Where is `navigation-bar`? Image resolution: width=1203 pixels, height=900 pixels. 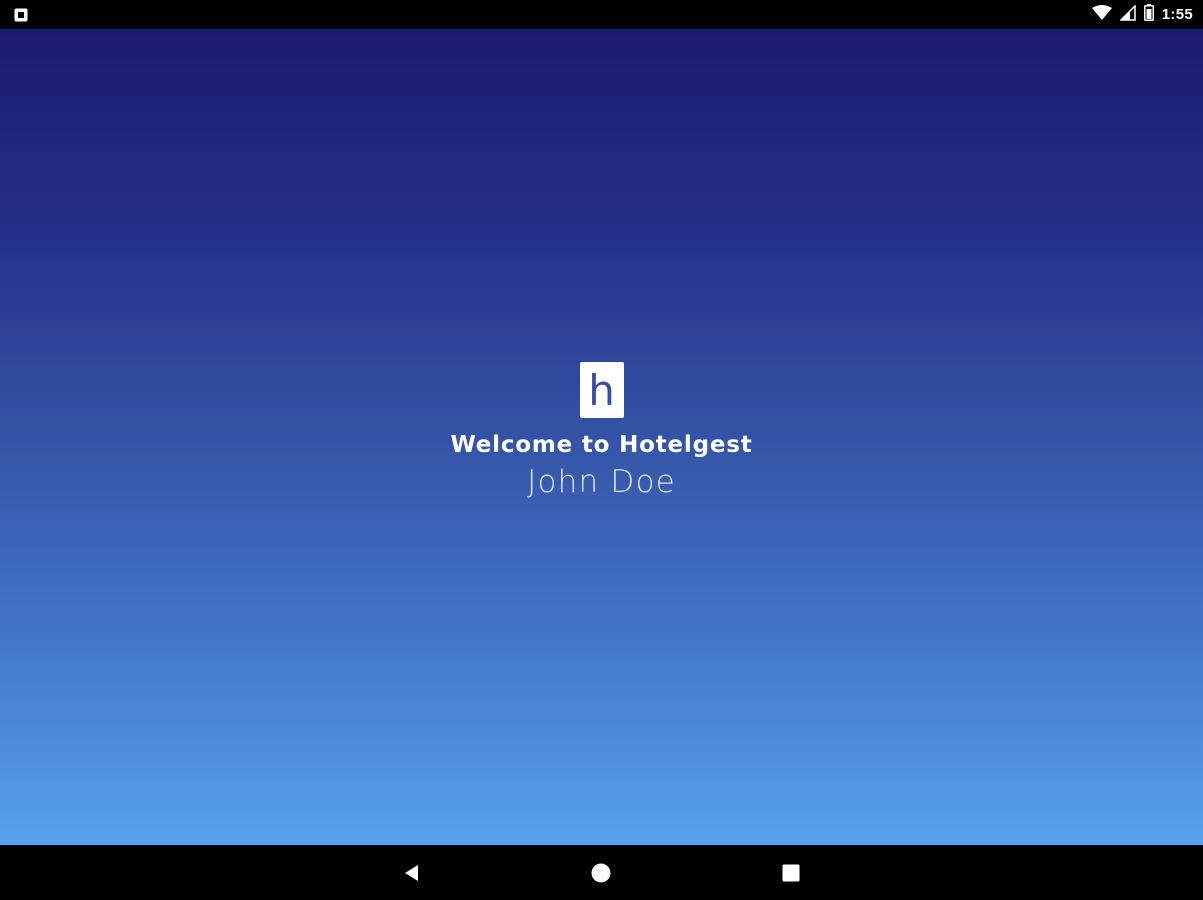 navigation-bar is located at coordinates (601, 872).